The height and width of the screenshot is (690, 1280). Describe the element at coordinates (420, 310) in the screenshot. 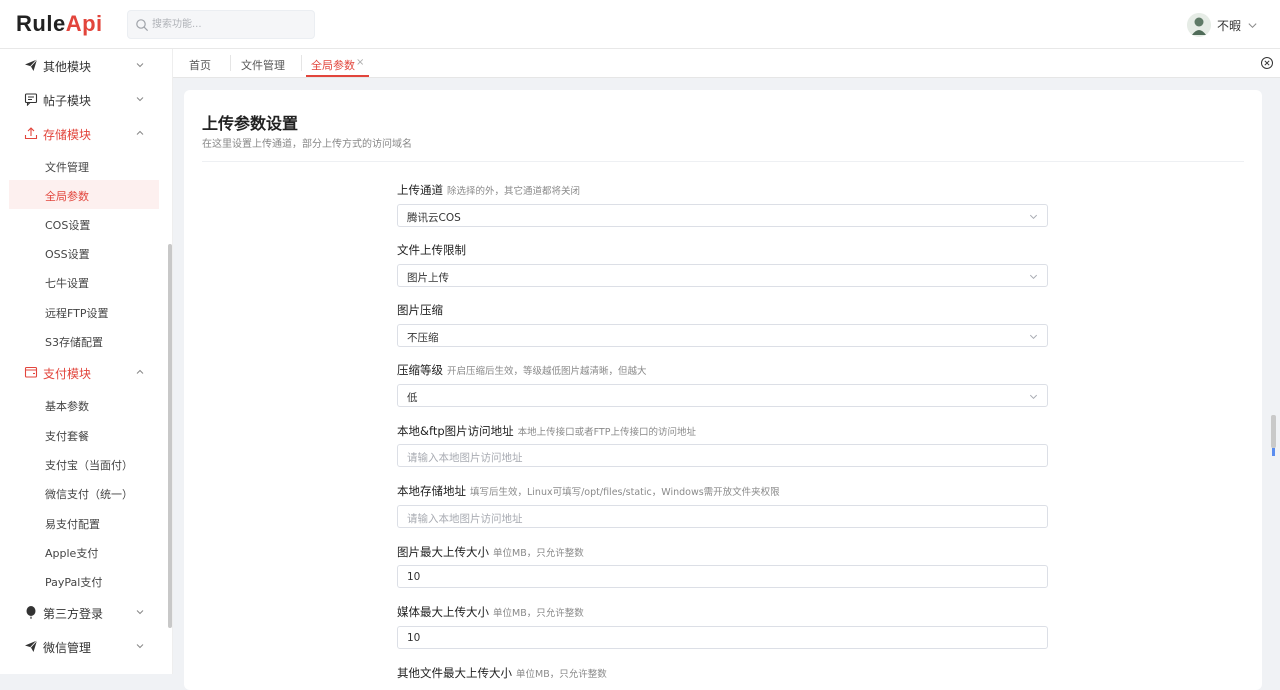

I see `field-label-image-compress: 图片压缩` at that location.